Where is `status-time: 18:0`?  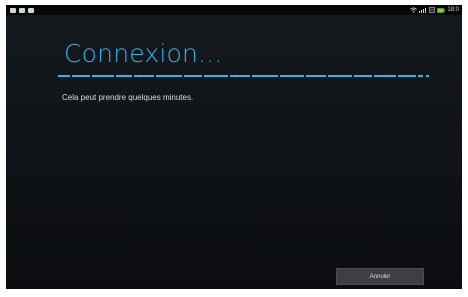
status-time: 18:0 is located at coordinates (453, 10).